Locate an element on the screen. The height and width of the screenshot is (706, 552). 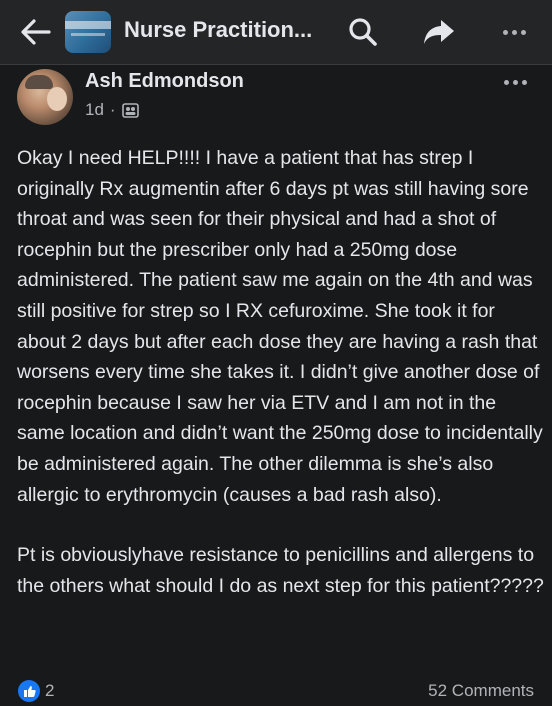
share-button is located at coordinates (439, 32).